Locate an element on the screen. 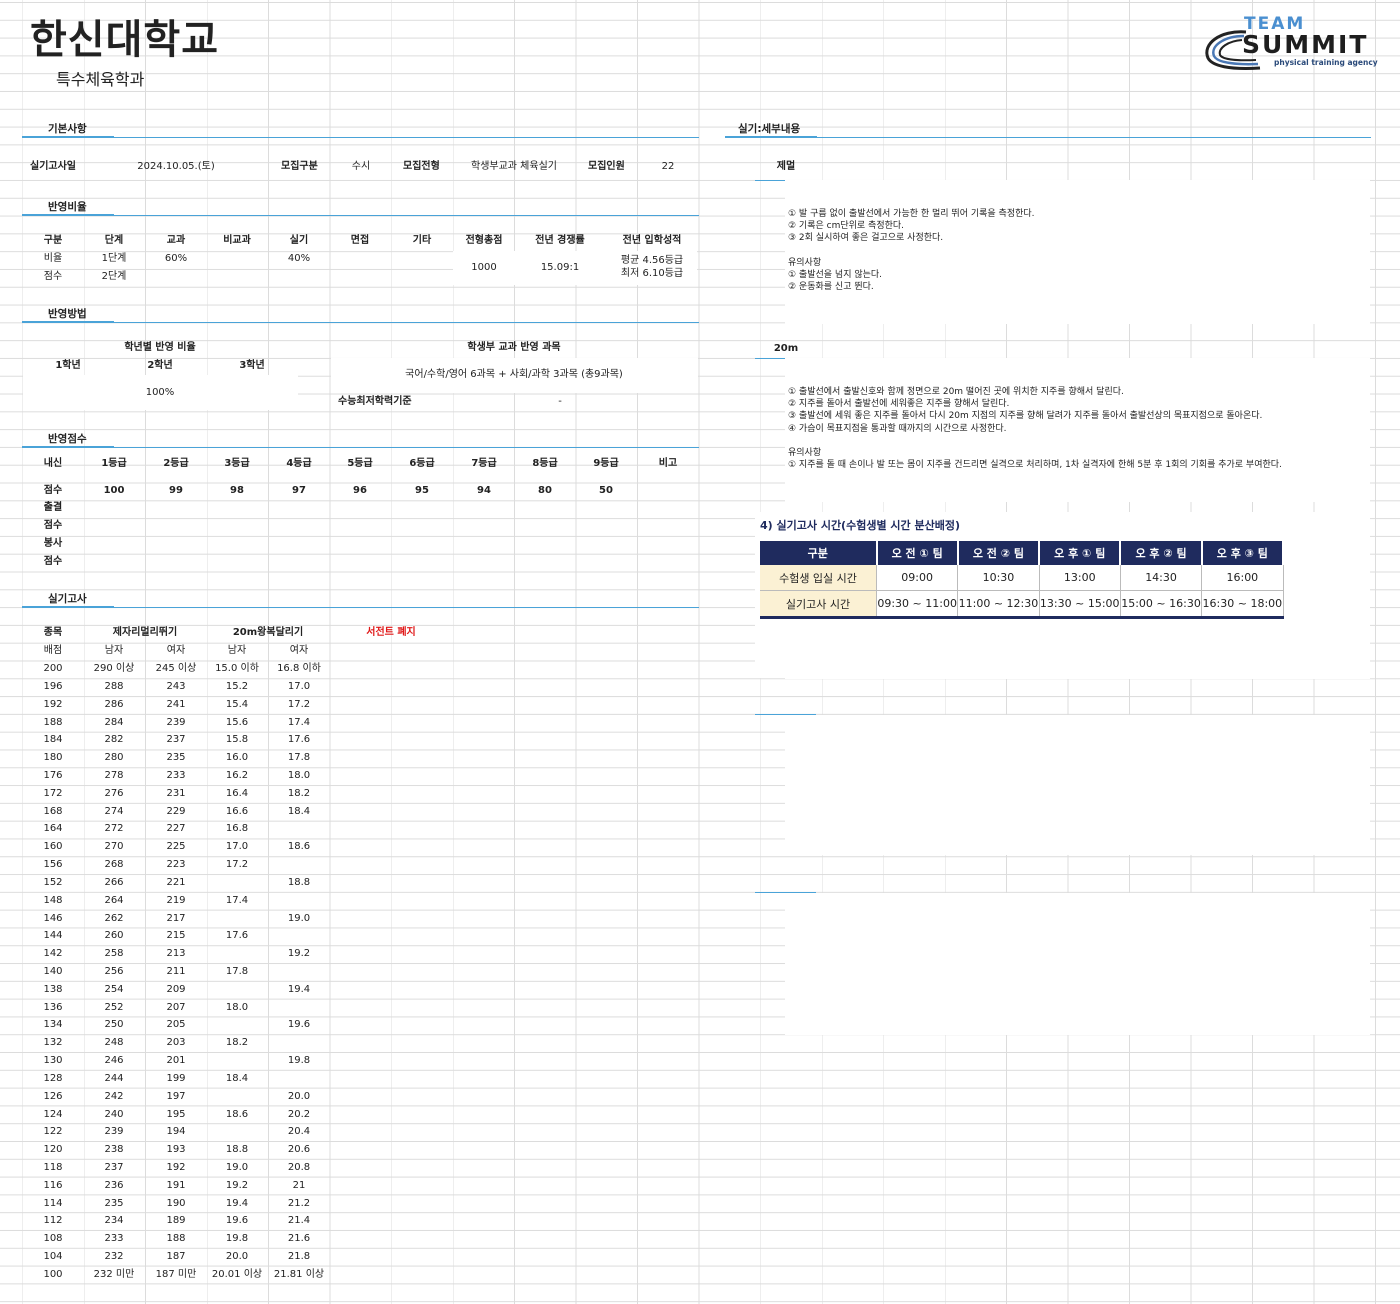 This screenshot has width=1400, height=1304. practical-jump-female-cell: 209 is located at coordinates (176, 989).